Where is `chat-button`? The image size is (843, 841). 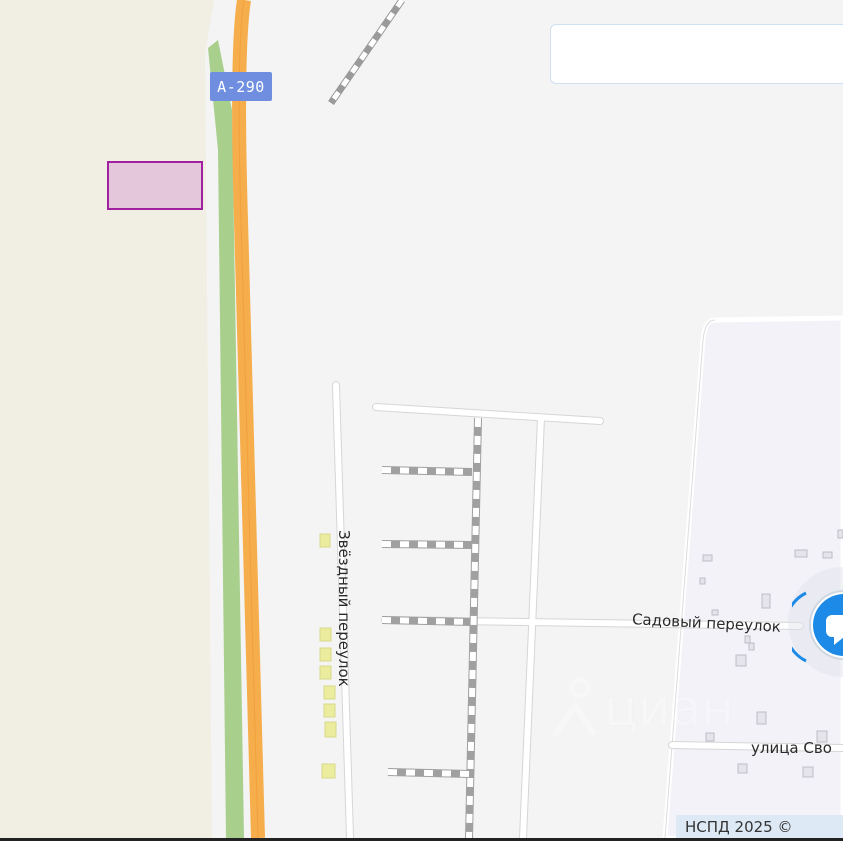
chat-button is located at coordinates (813, 625).